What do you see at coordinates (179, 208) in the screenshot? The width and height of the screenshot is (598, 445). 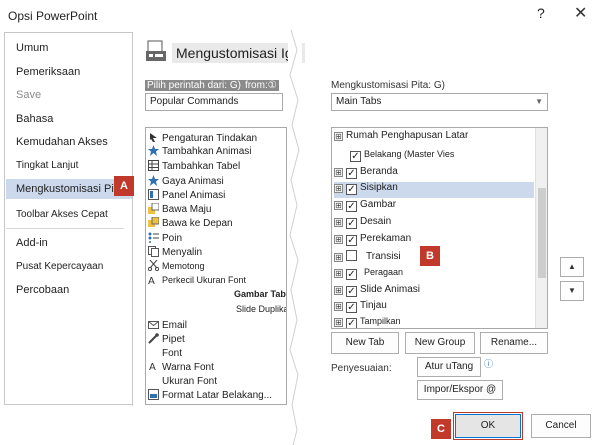 I see `list-item: Bawa Maju` at bounding box center [179, 208].